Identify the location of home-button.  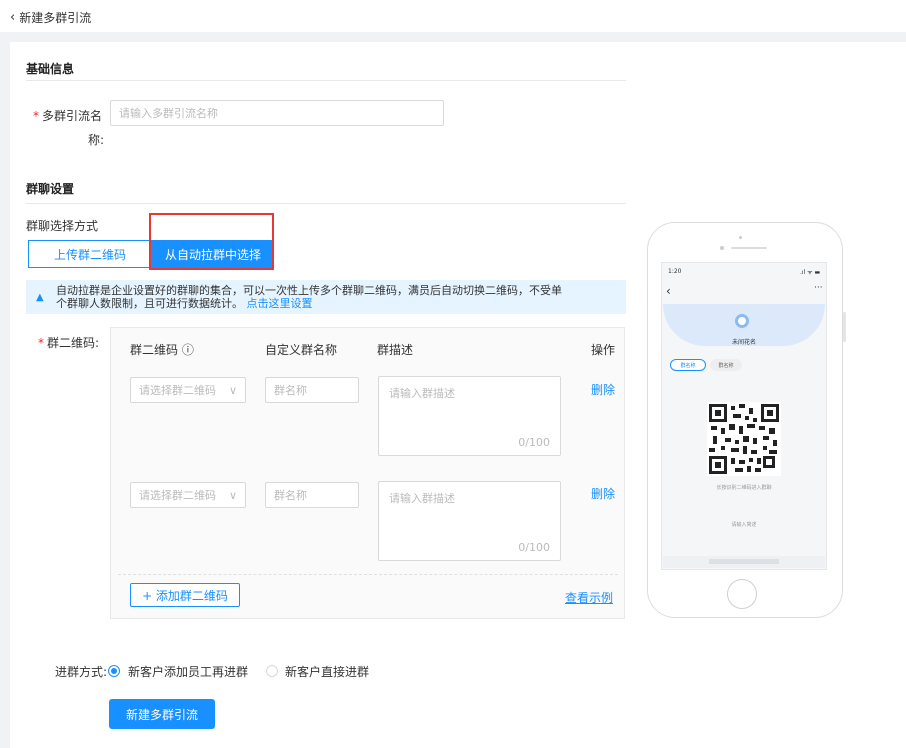
(742, 594).